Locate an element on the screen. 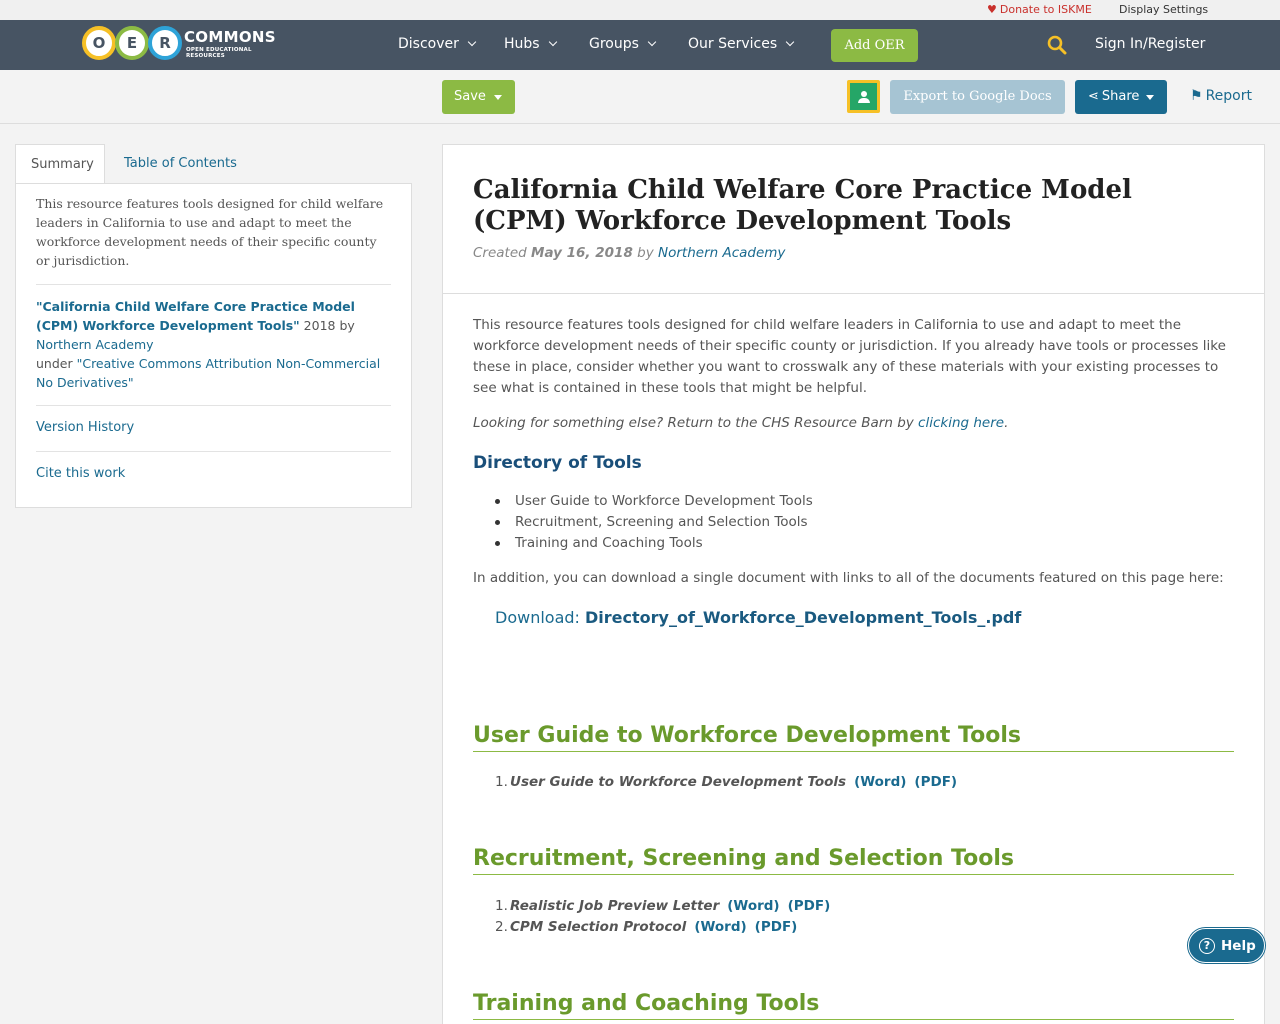 Image resolution: width=1280 pixels, height=1024 pixels. question-icon: ? is located at coordinates (1207, 946).